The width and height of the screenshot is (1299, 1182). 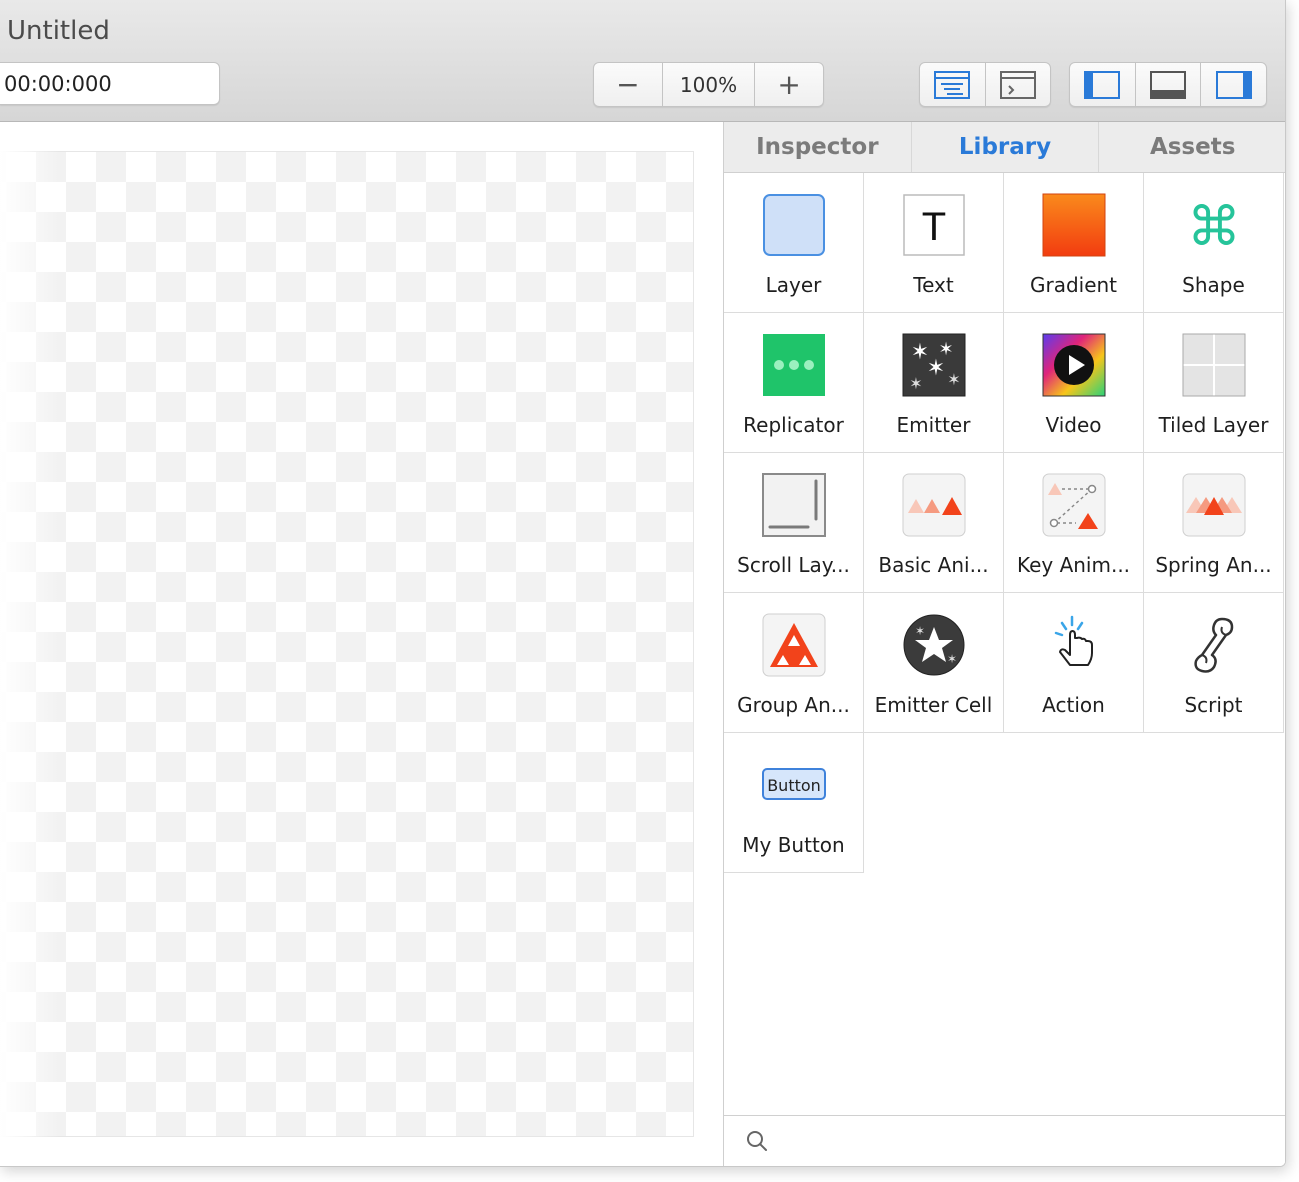 I want to click on right-pane-icon, so click(x=1233, y=84).